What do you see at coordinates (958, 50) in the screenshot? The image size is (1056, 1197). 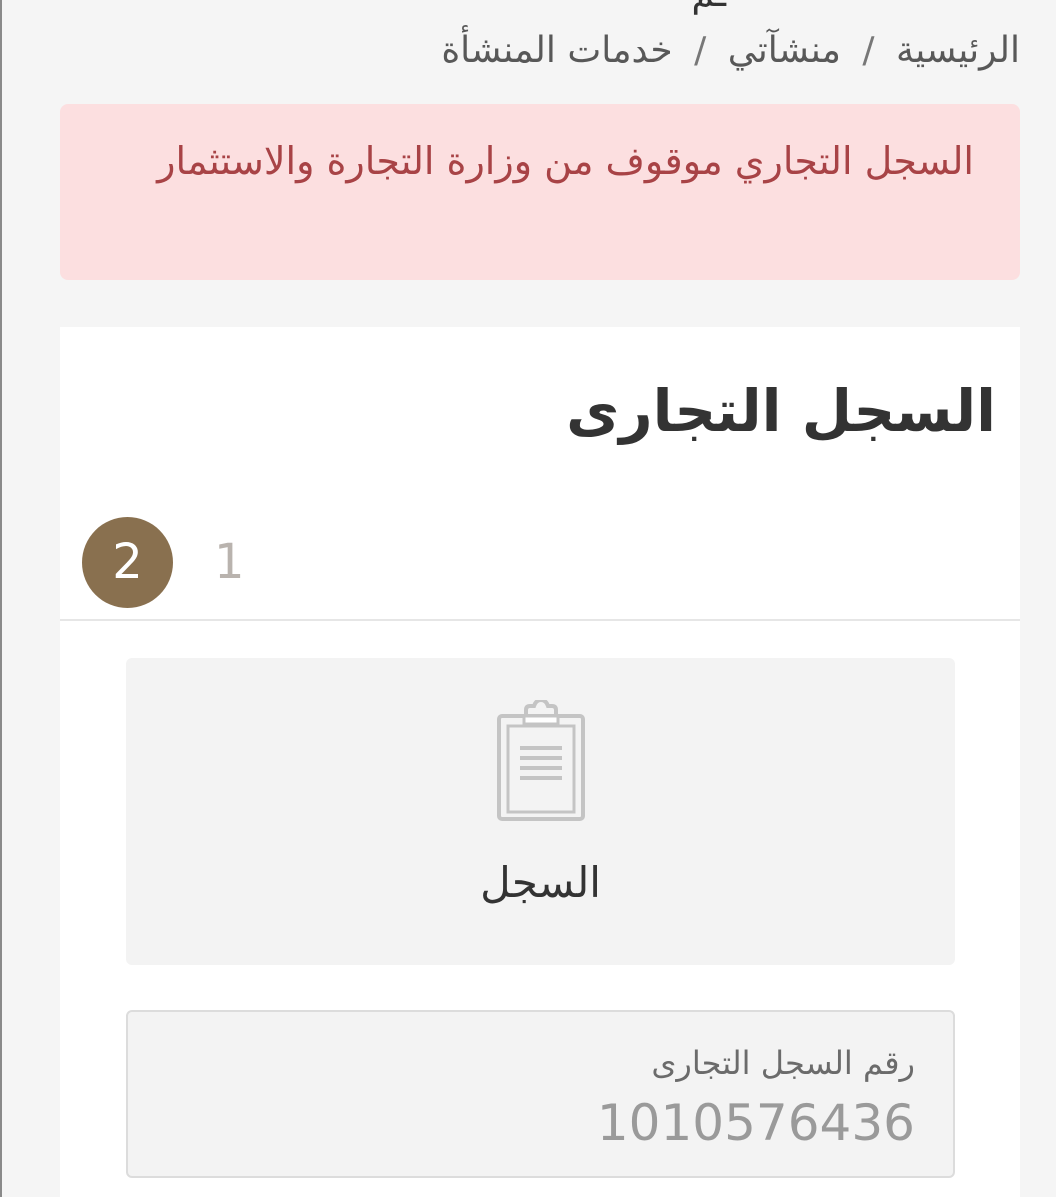 I see `breadcrumb-home: الرئيسية` at bounding box center [958, 50].